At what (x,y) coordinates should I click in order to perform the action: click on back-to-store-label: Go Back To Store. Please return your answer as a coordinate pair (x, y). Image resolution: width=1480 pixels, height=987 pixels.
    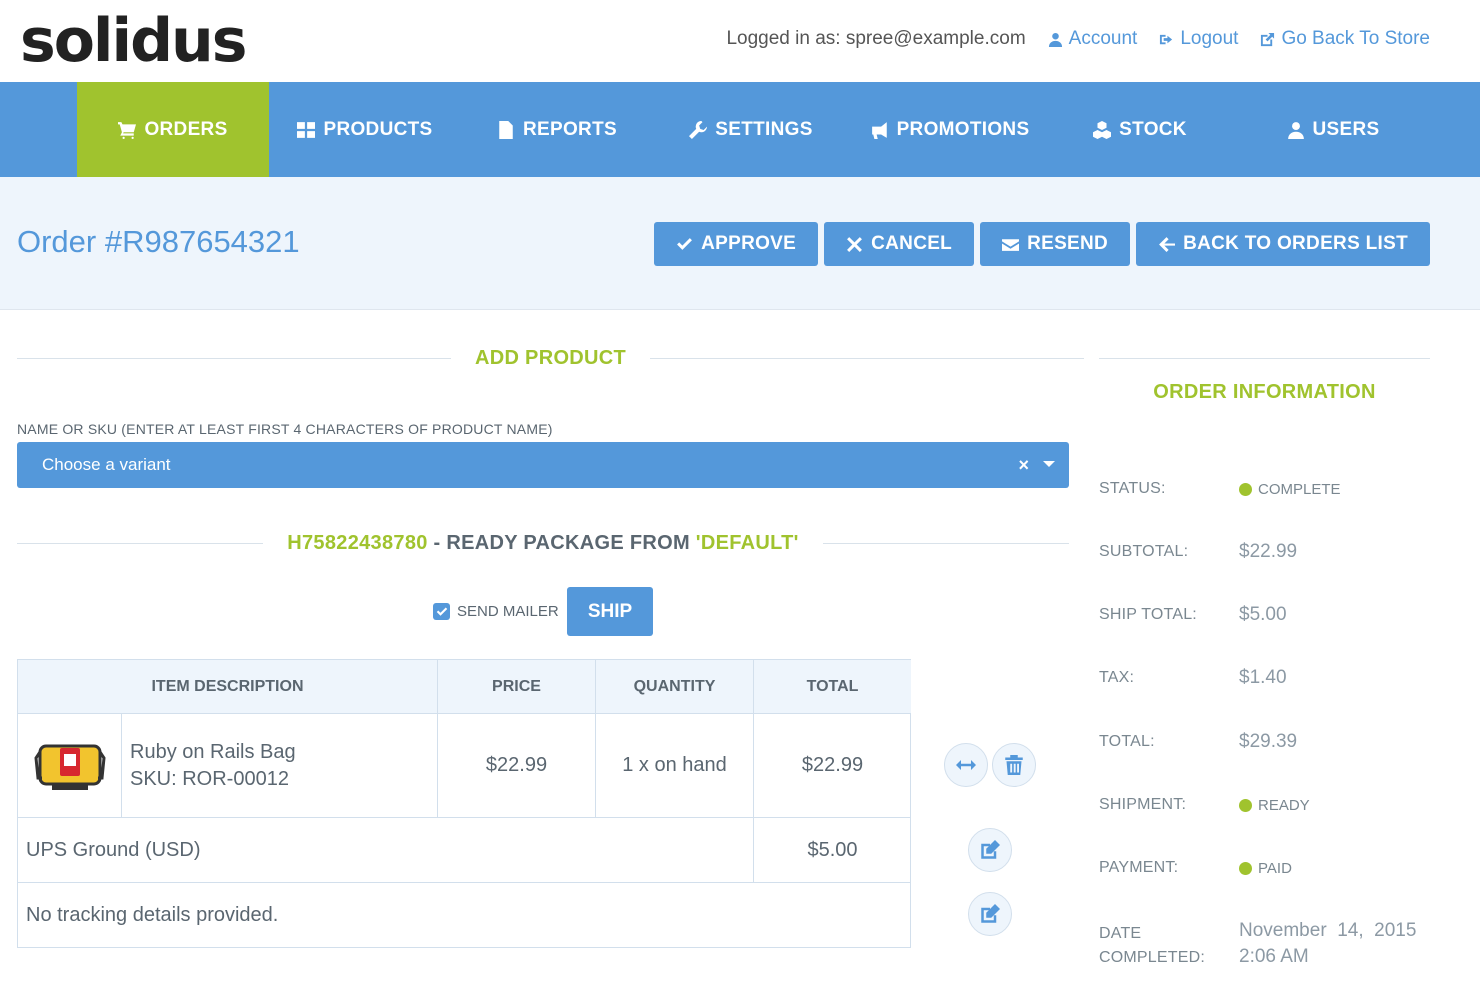
    Looking at the image, I should click on (1355, 38).